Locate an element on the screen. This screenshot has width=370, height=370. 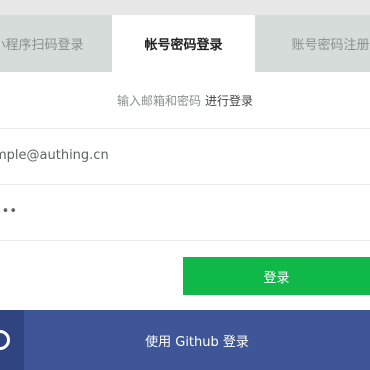
top-strip is located at coordinates (185, 7).